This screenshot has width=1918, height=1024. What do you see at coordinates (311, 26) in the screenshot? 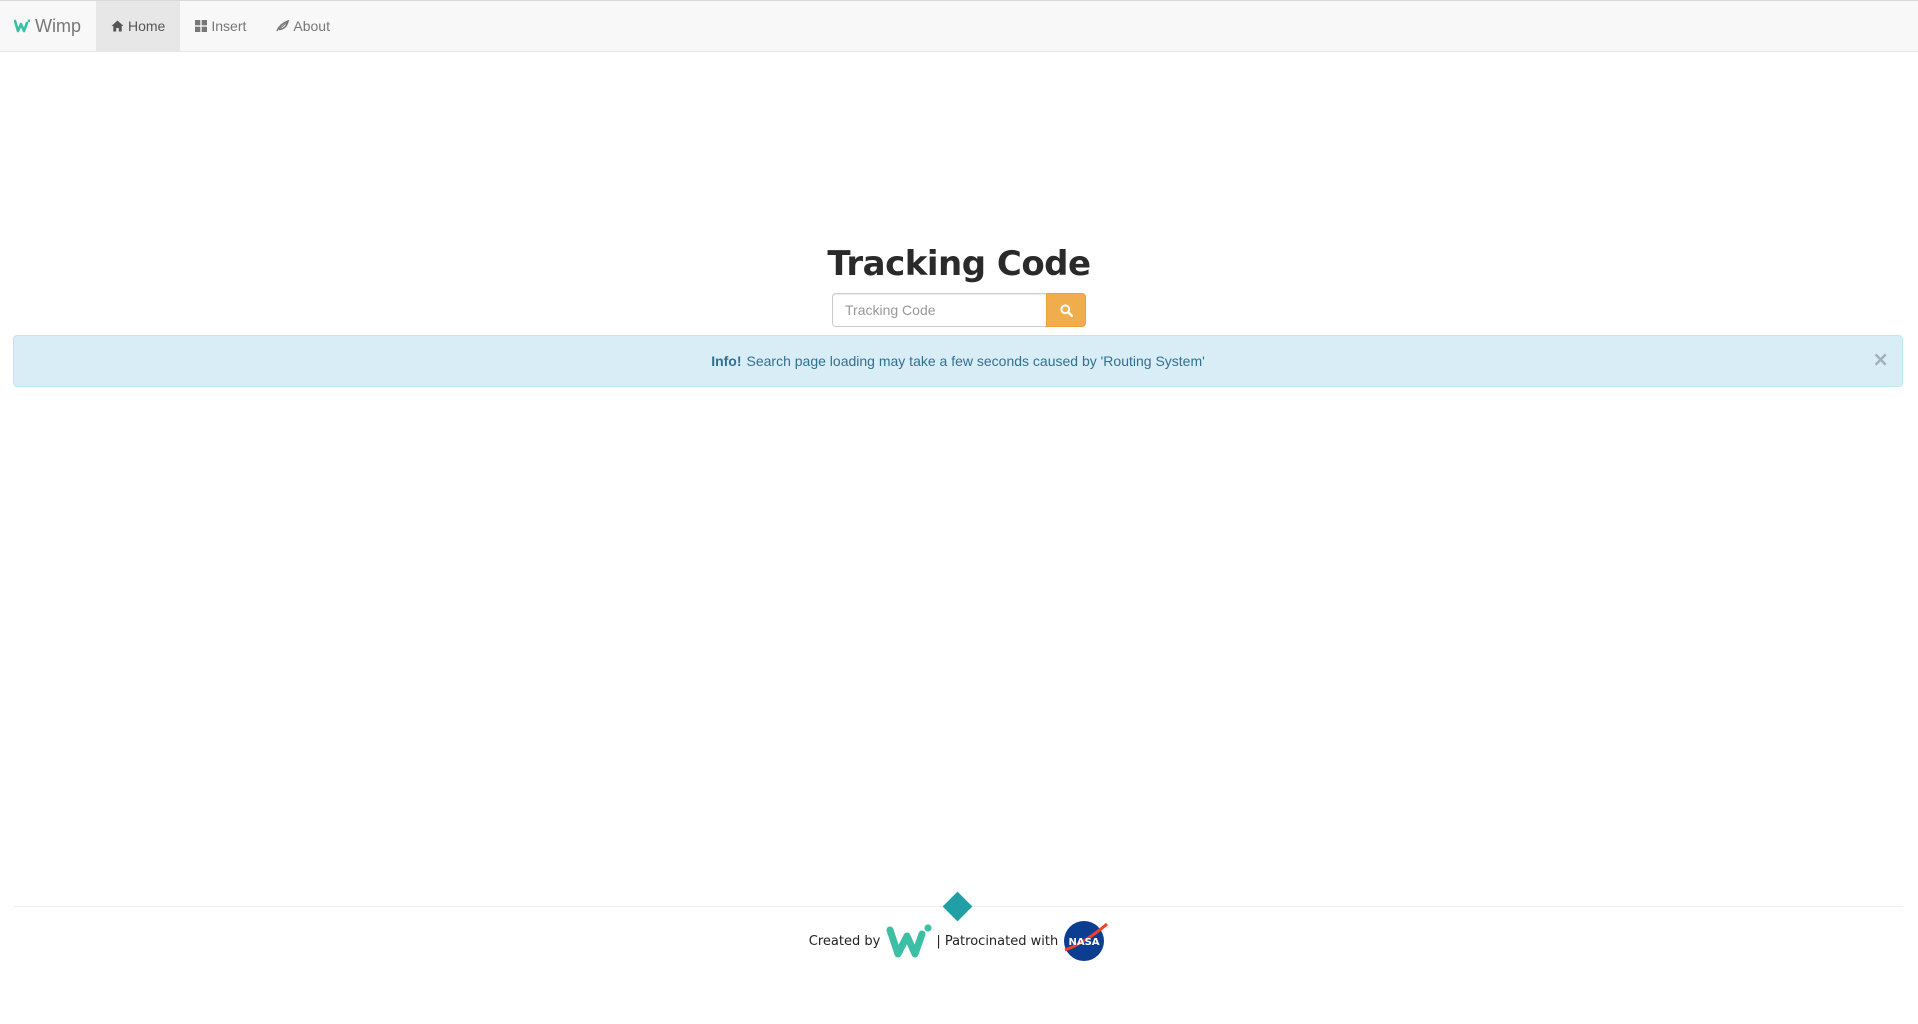
I see `nav-item-about-label: About` at bounding box center [311, 26].